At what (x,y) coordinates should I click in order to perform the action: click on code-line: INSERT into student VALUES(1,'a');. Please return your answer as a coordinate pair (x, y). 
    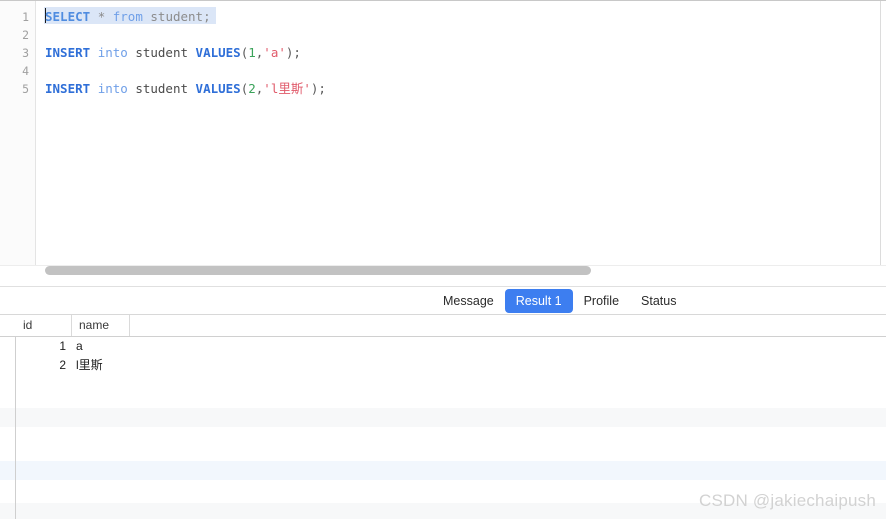
    Looking at the image, I should click on (173, 53).